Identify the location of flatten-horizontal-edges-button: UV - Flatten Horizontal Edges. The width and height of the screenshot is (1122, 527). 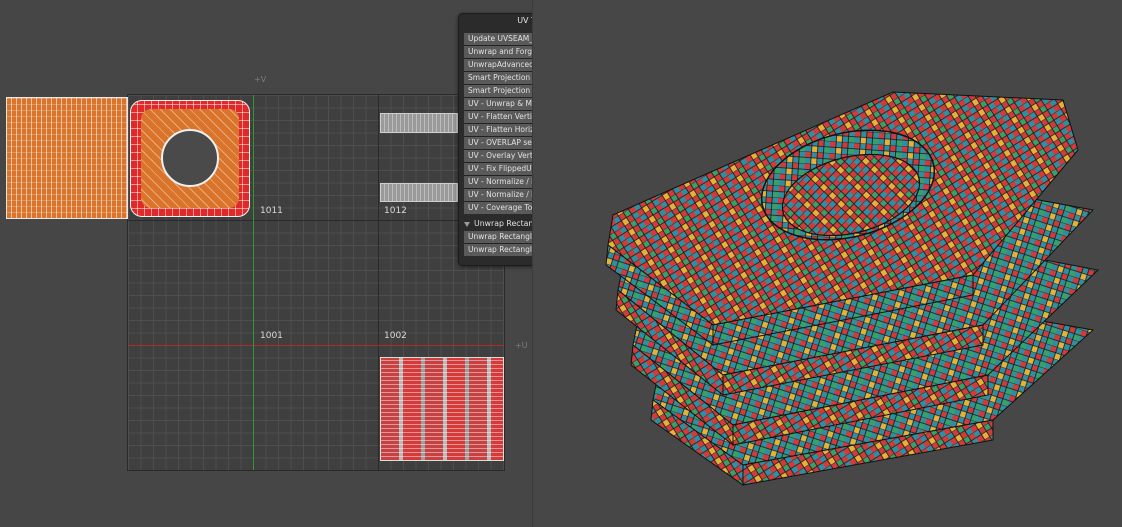
(498, 130).